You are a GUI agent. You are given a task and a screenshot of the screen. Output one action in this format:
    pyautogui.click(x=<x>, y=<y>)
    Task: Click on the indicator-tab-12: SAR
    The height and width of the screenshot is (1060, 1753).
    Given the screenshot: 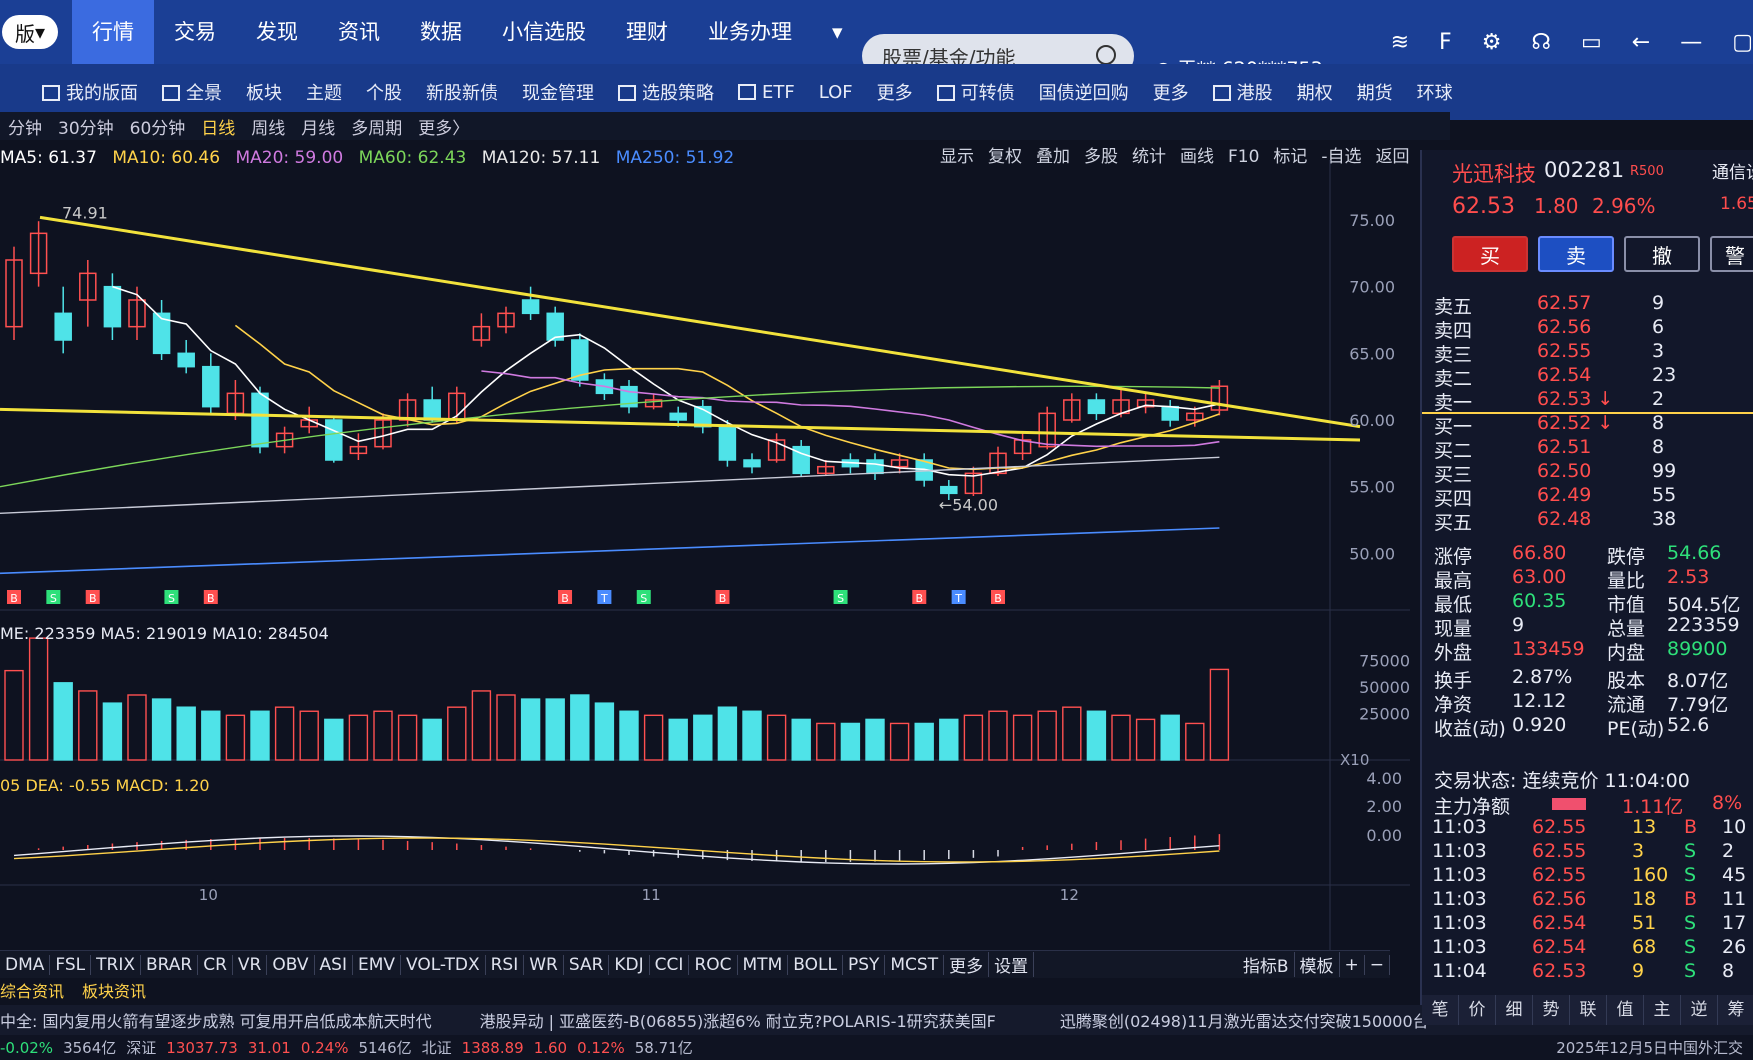 What is the action you would take?
    pyautogui.click(x=587, y=964)
    